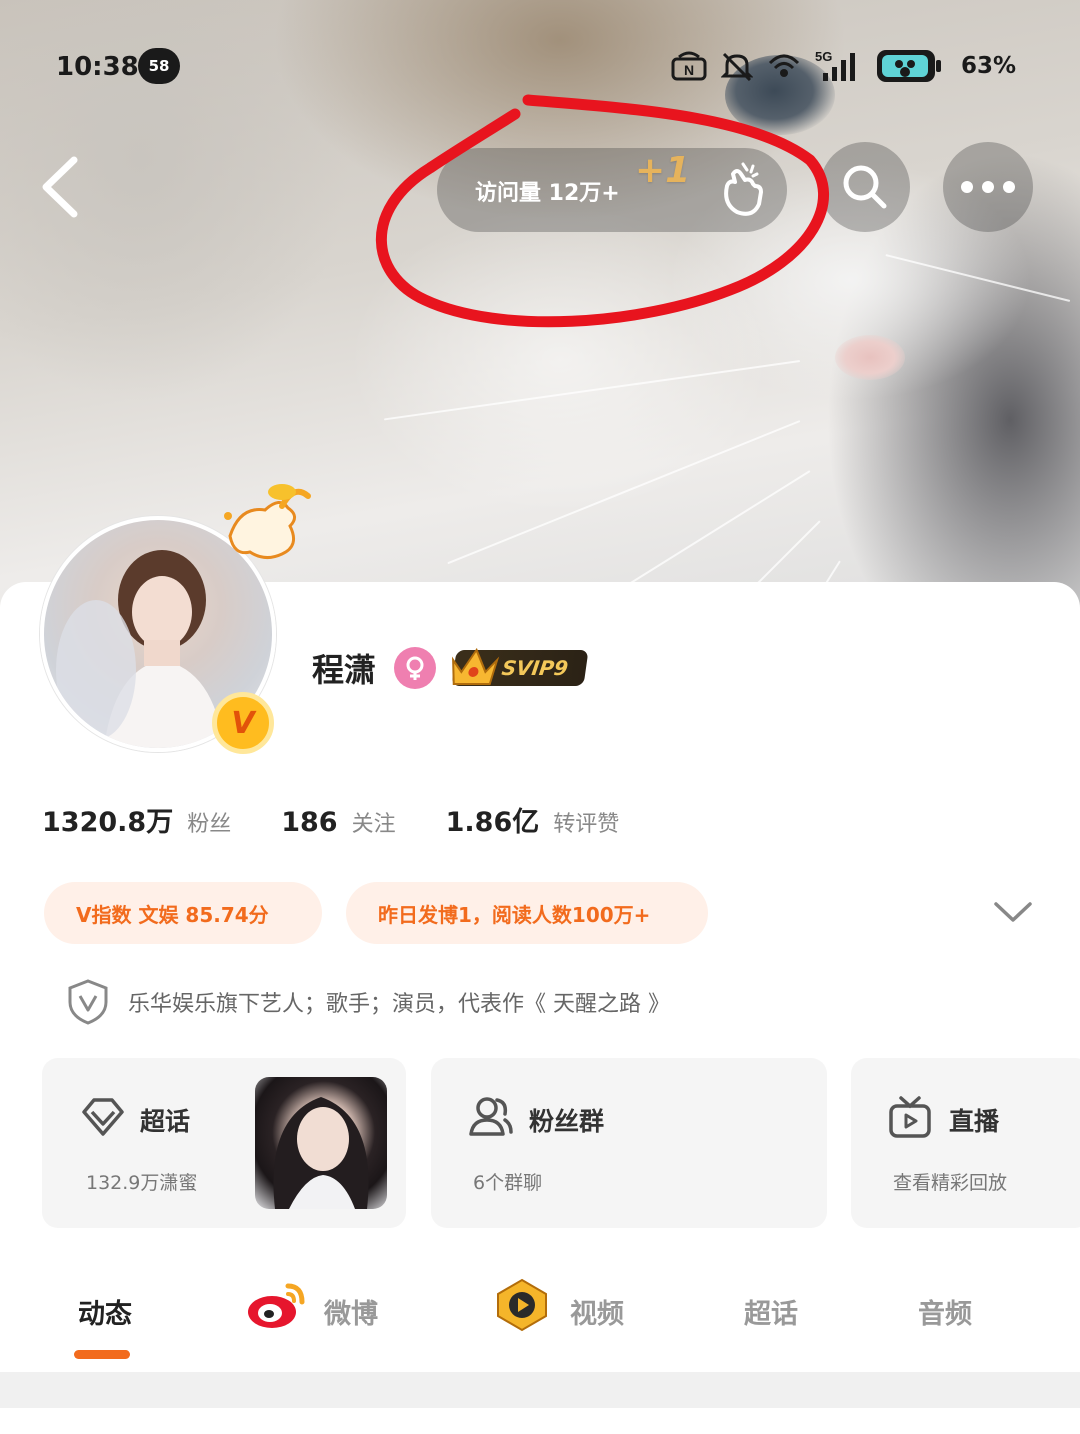  What do you see at coordinates (522, 1305) in the screenshot?
I see `video-icon` at bounding box center [522, 1305].